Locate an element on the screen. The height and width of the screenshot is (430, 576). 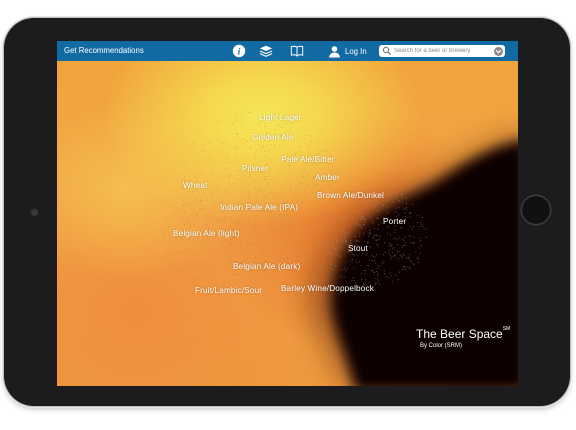
login-button: Log In is located at coordinates (347, 51).